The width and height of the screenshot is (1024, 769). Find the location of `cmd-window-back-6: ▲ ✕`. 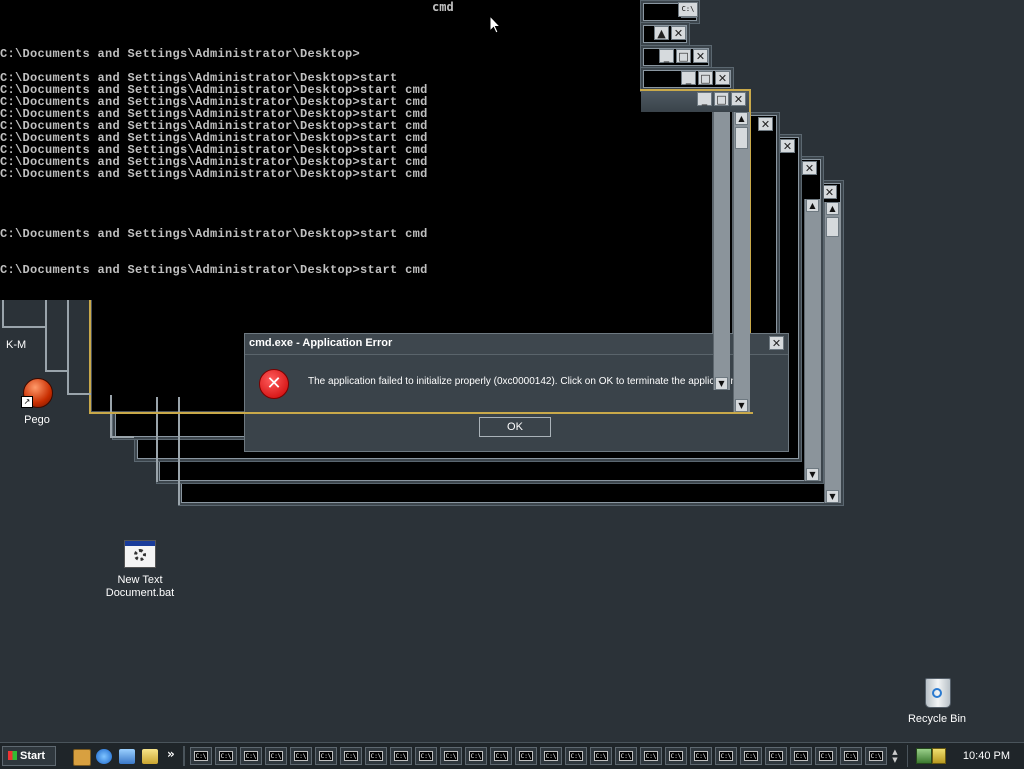

cmd-window-back-6: ▲ ✕ is located at coordinates (665, 34).